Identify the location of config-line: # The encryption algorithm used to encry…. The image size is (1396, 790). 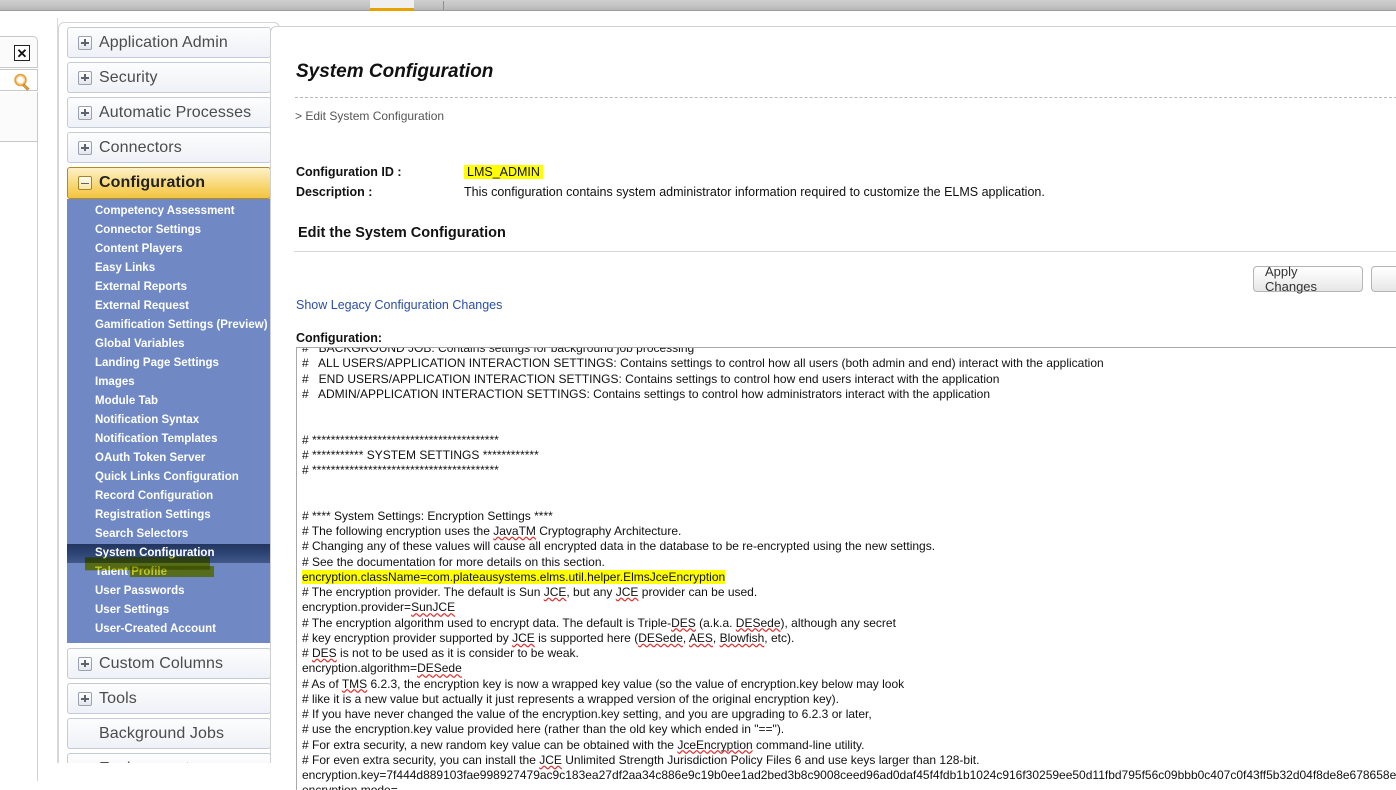
(599, 622).